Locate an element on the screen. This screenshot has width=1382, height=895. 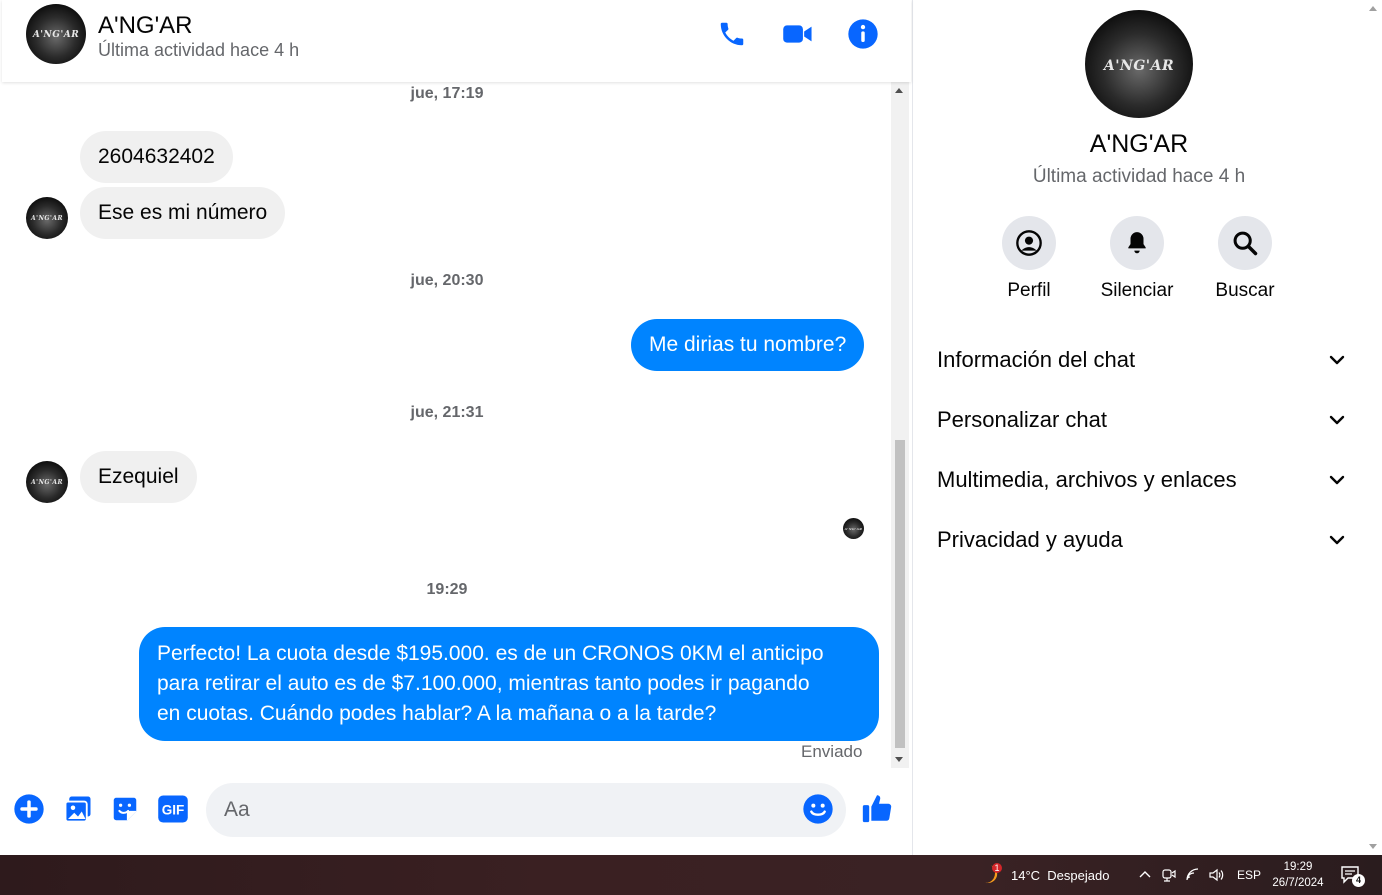
gif-button: GIF is located at coordinates (173, 809).